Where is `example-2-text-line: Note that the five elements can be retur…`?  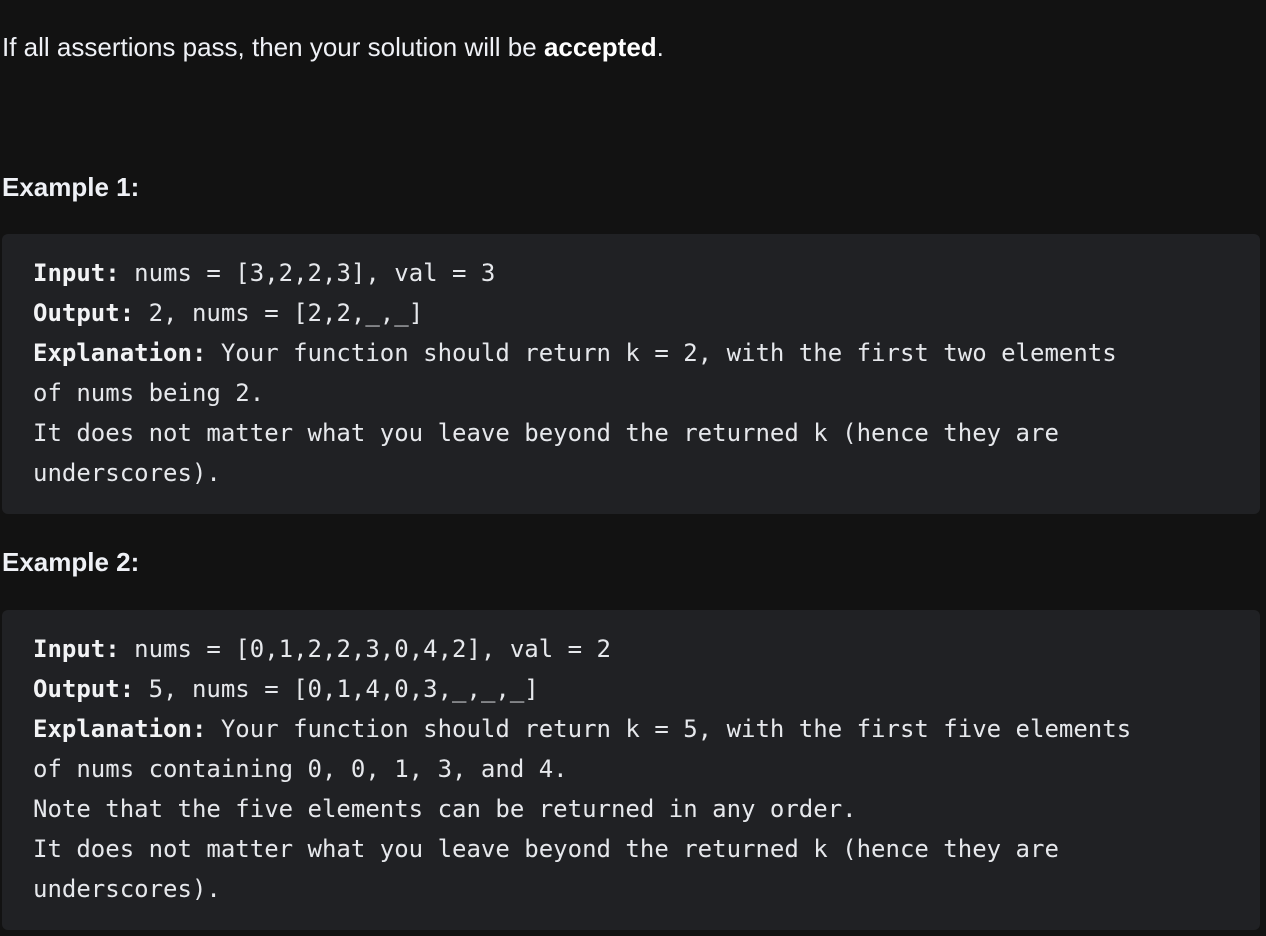
example-2-text-line: Note that the five elements can be retur… is located at coordinates (445, 809).